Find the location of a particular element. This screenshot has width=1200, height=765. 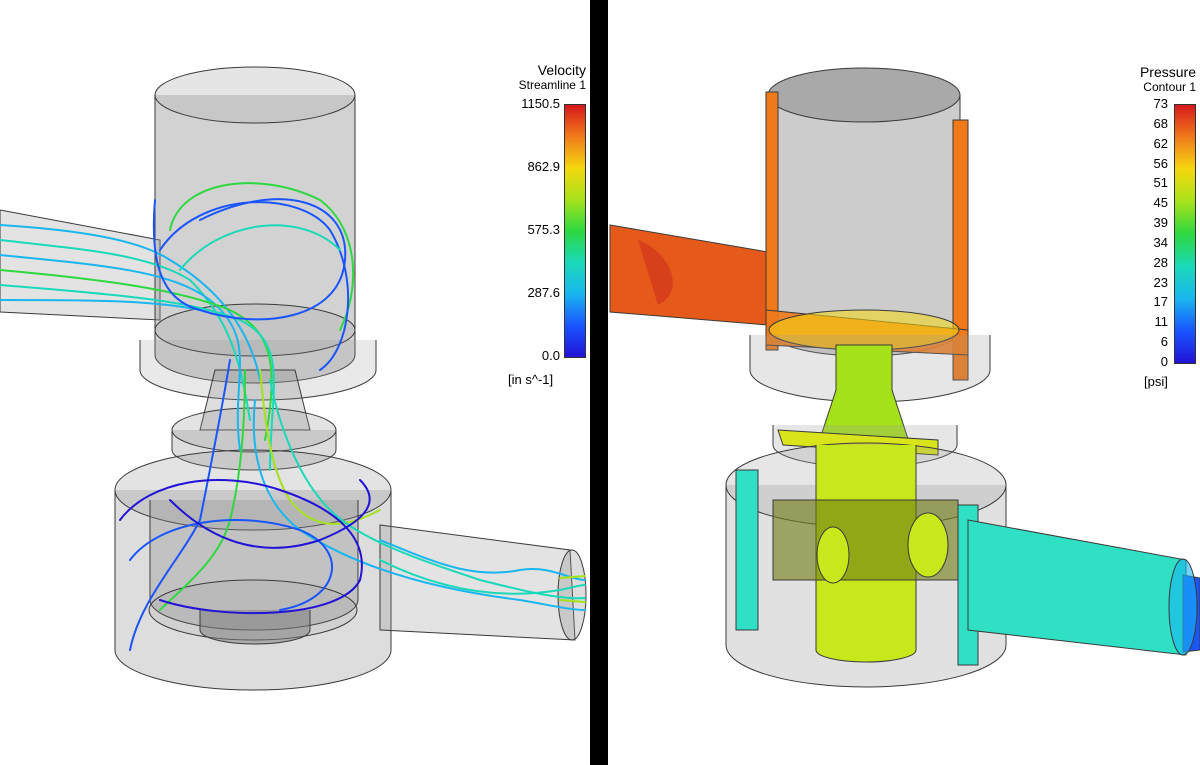

pressure-colorbar is located at coordinates (1185, 234).